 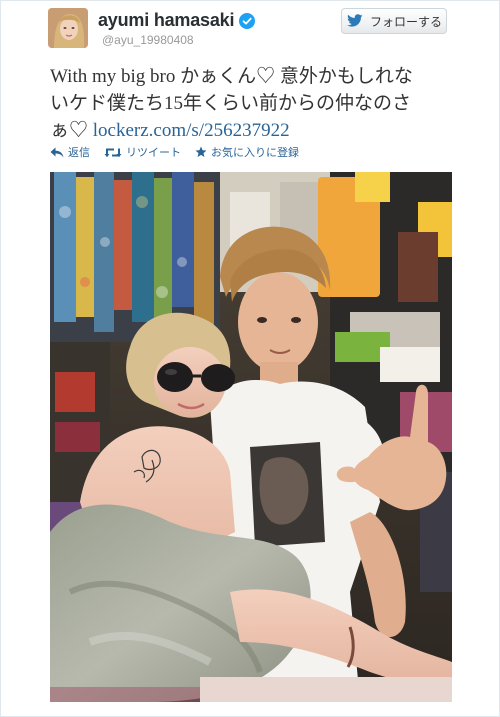 I want to click on retweet-label: リツイート, so click(x=153, y=153).